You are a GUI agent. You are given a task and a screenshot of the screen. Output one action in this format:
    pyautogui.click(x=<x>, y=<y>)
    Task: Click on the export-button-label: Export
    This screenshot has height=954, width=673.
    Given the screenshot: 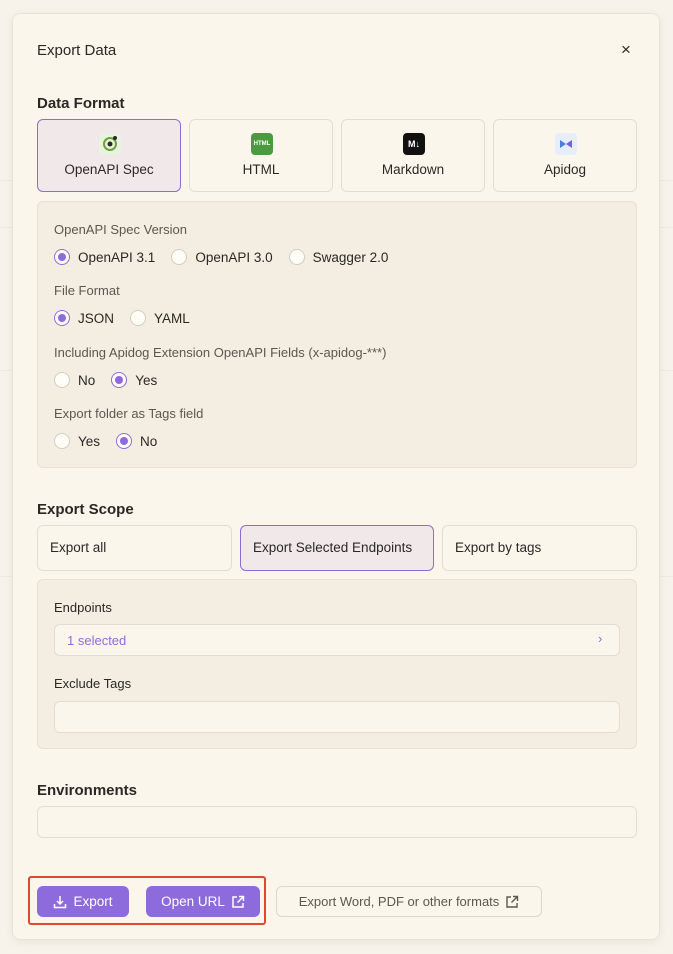 What is the action you would take?
    pyautogui.click(x=93, y=901)
    